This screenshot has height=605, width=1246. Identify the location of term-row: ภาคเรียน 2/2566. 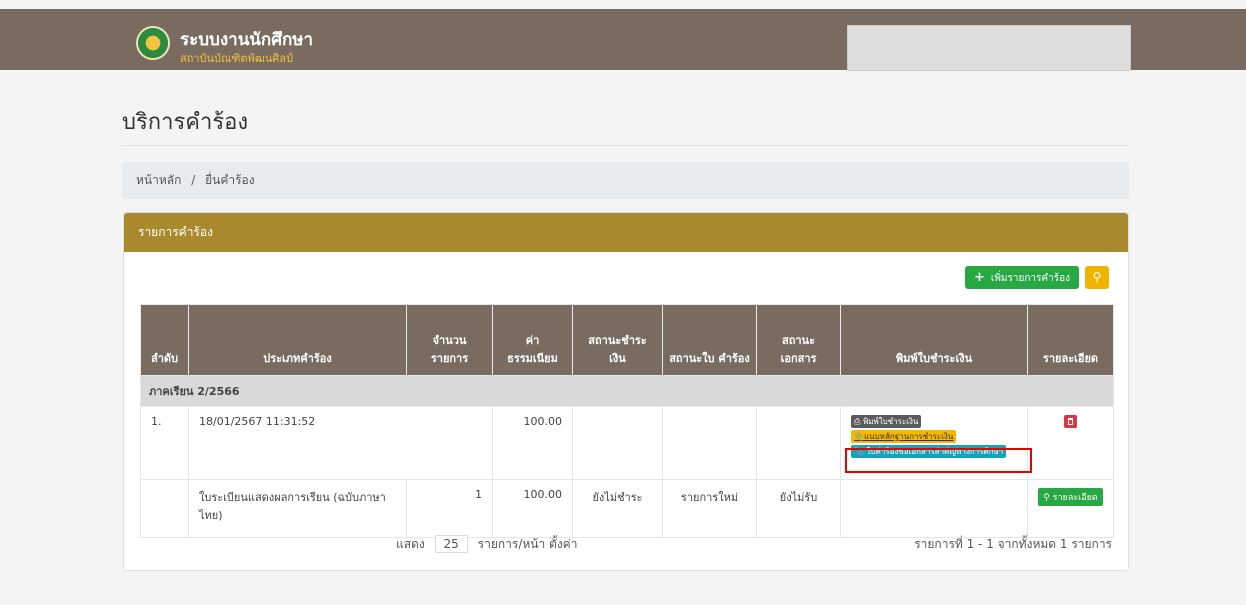
(627, 391).